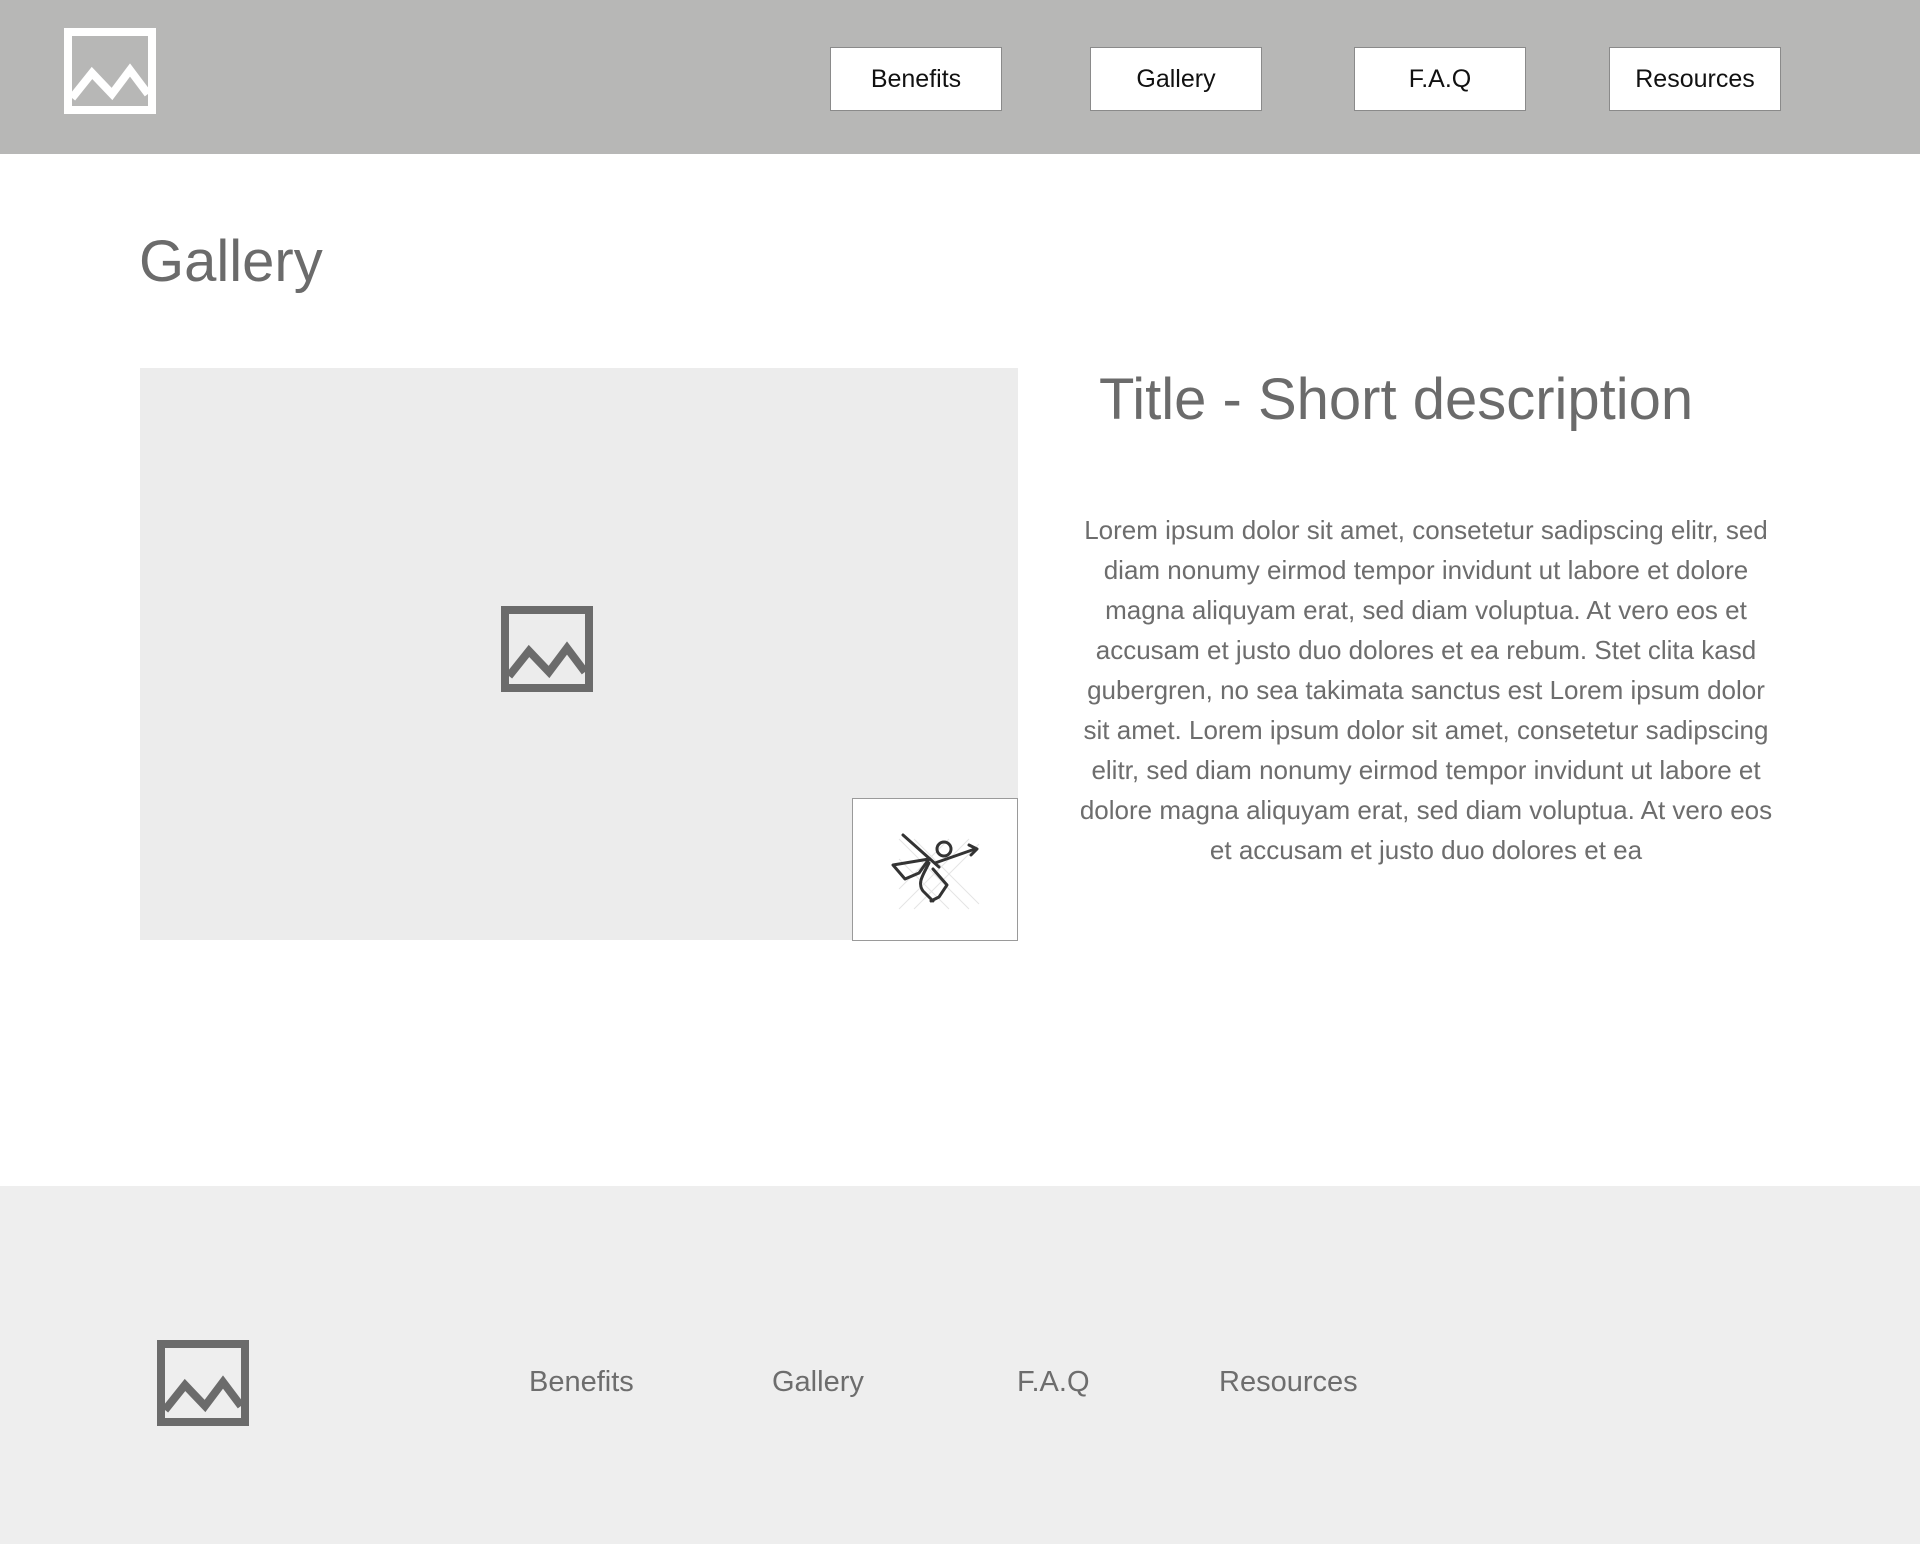 This screenshot has height=1544, width=1920. I want to click on flying-superhero-icon, so click(937, 871).